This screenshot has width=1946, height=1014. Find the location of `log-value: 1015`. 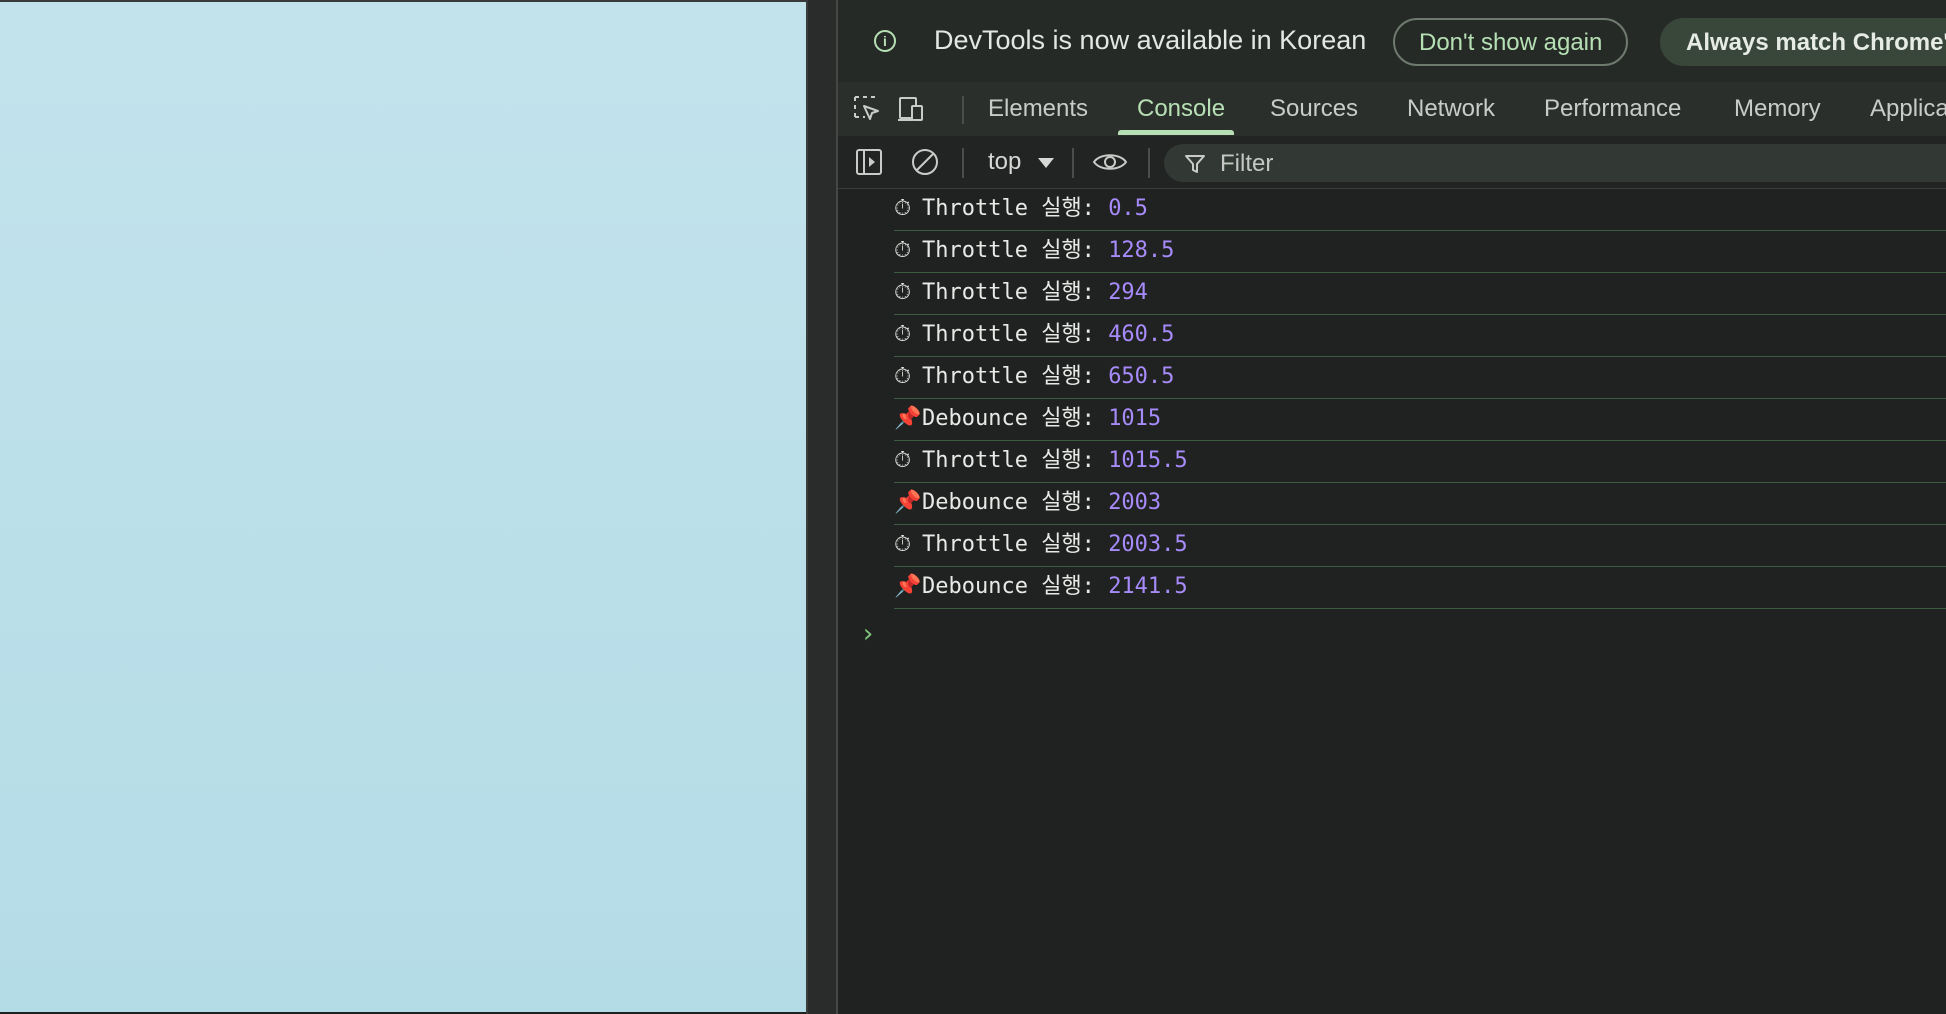

log-value: 1015 is located at coordinates (1134, 418).